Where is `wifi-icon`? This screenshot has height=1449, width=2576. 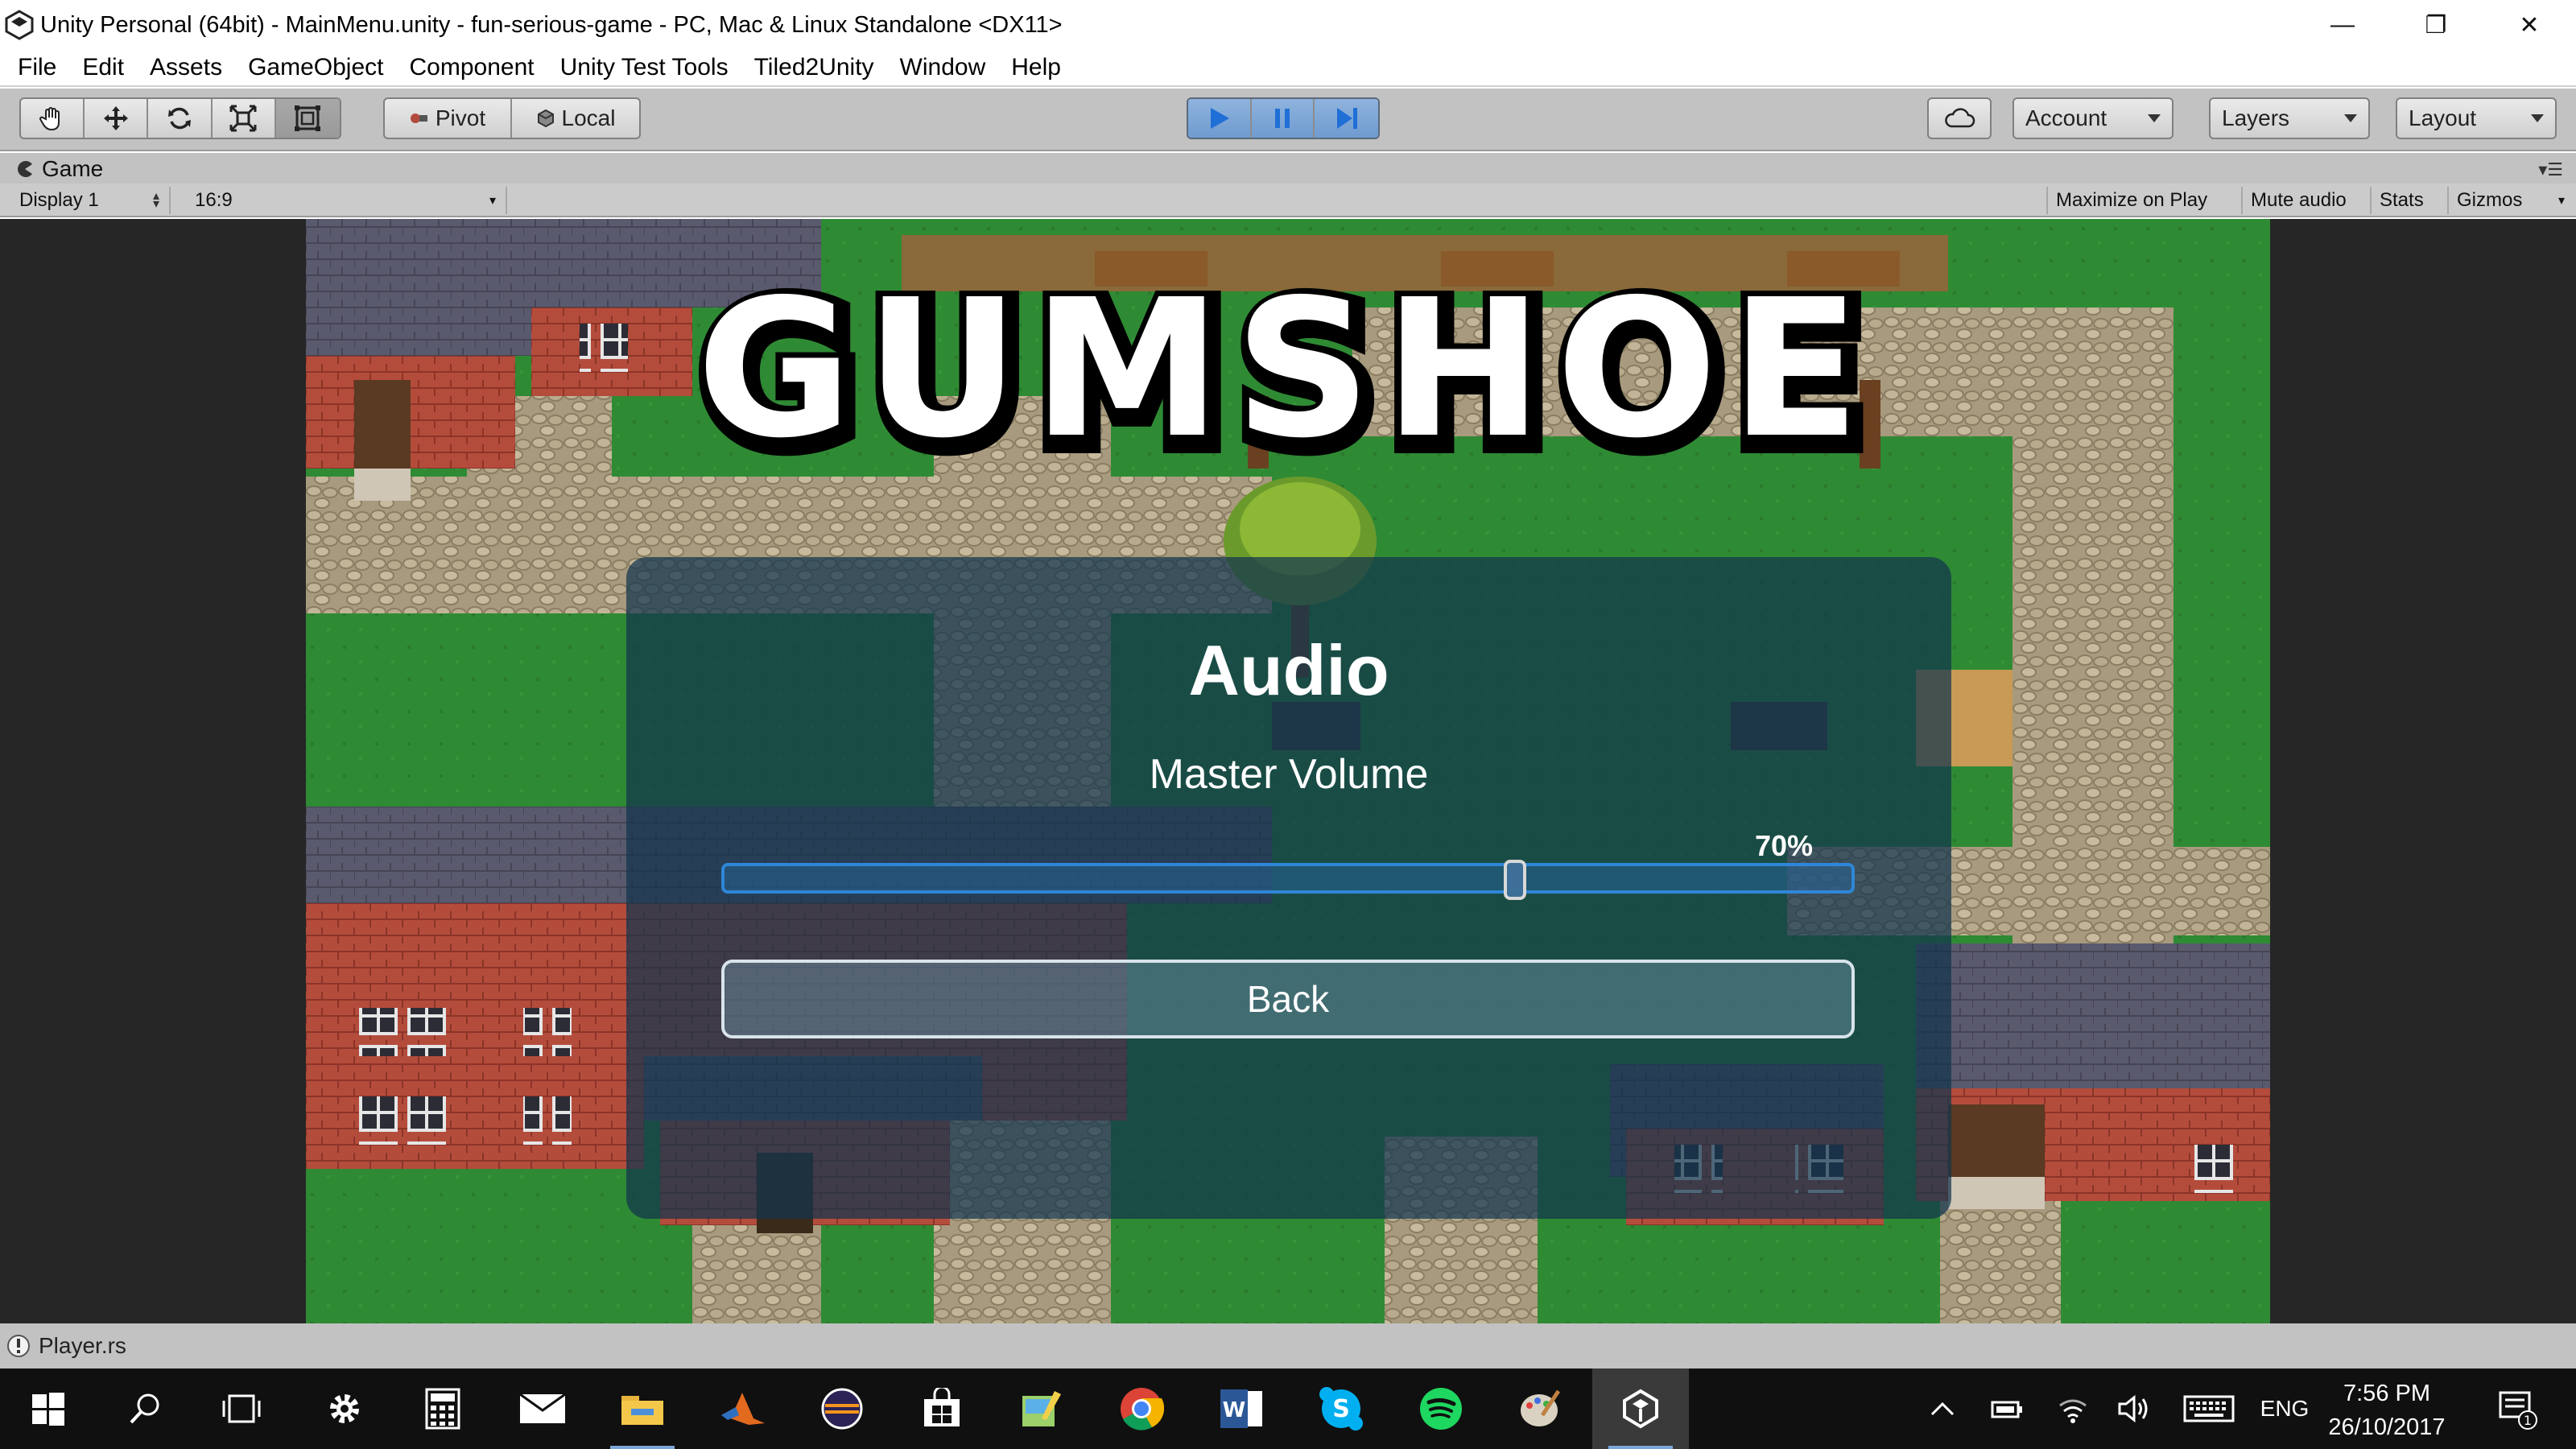
wifi-icon is located at coordinates (2073, 1411).